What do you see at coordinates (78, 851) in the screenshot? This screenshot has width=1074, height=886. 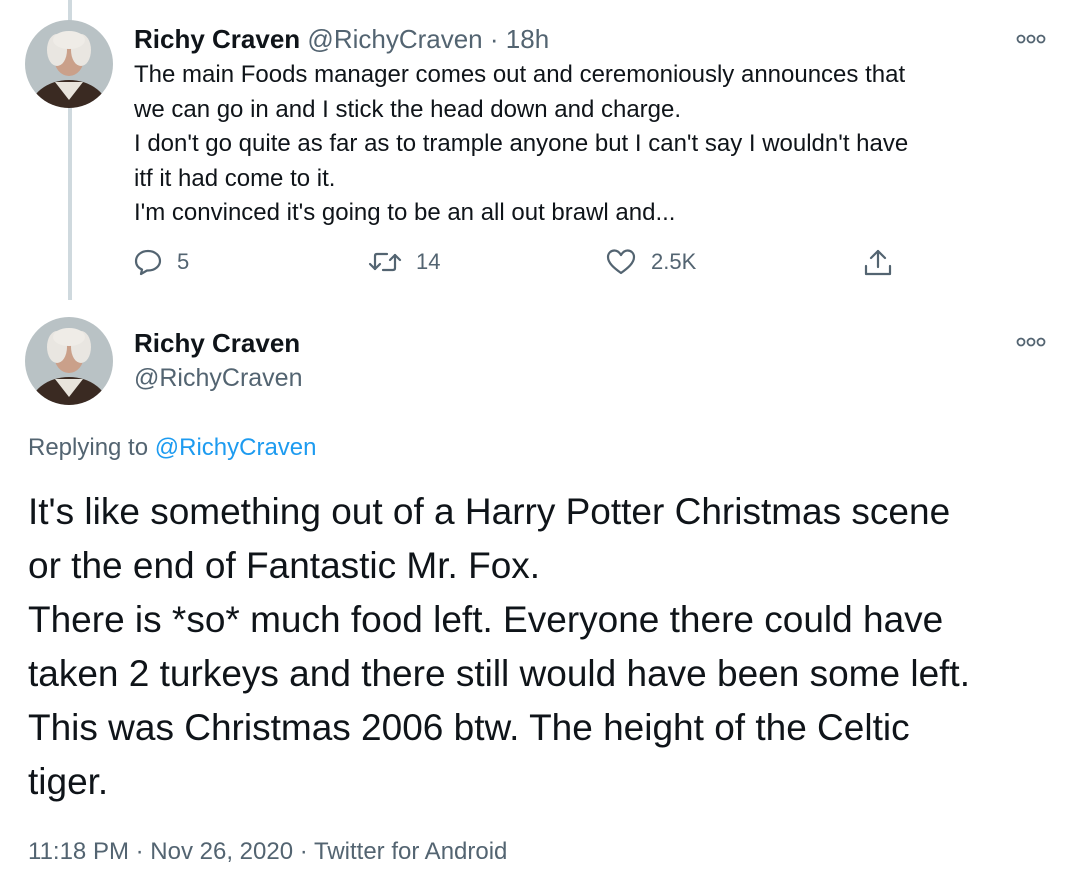 I see `tweet-time-link: 11:18 PM` at bounding box center [78, 851].